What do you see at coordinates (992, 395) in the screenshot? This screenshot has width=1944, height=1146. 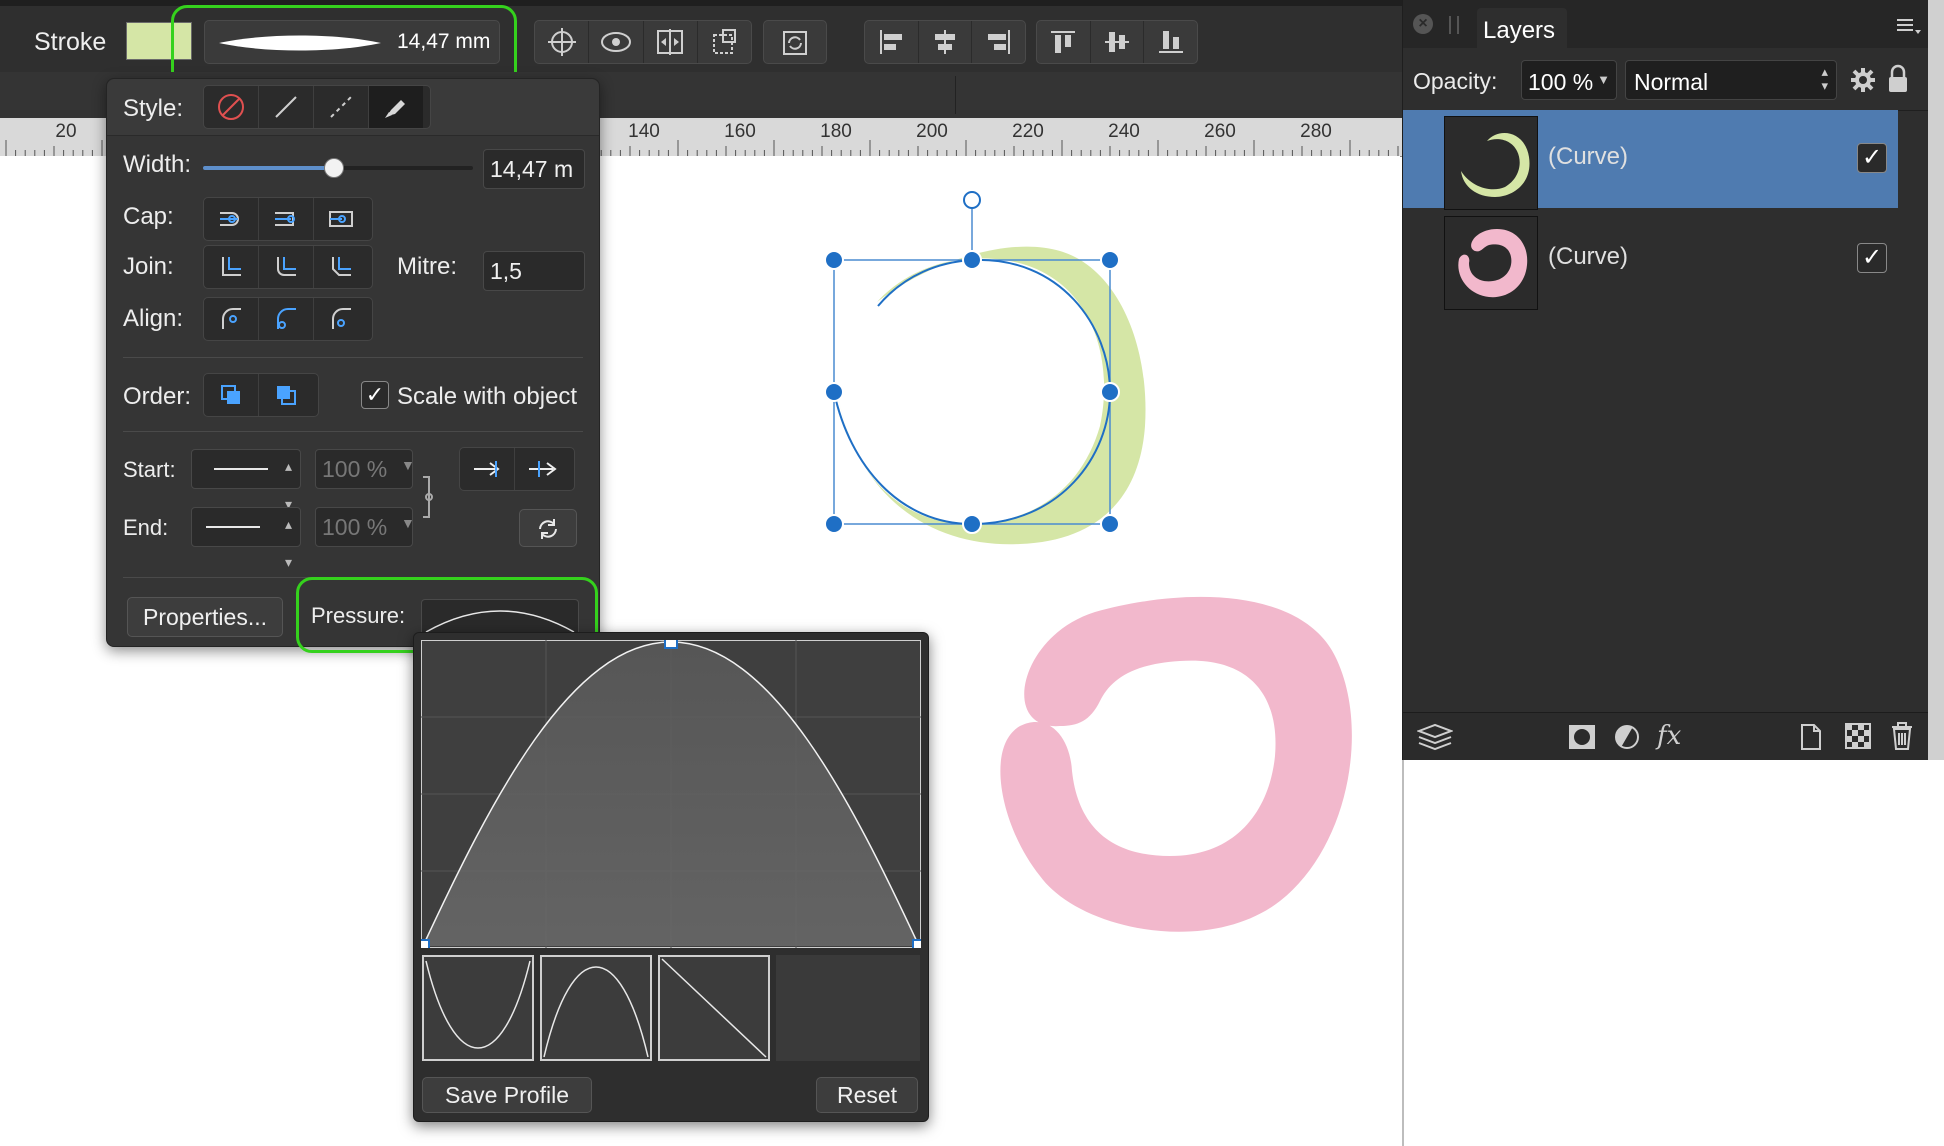 I see `green-curve-shape` at bounding box center [992, 395].